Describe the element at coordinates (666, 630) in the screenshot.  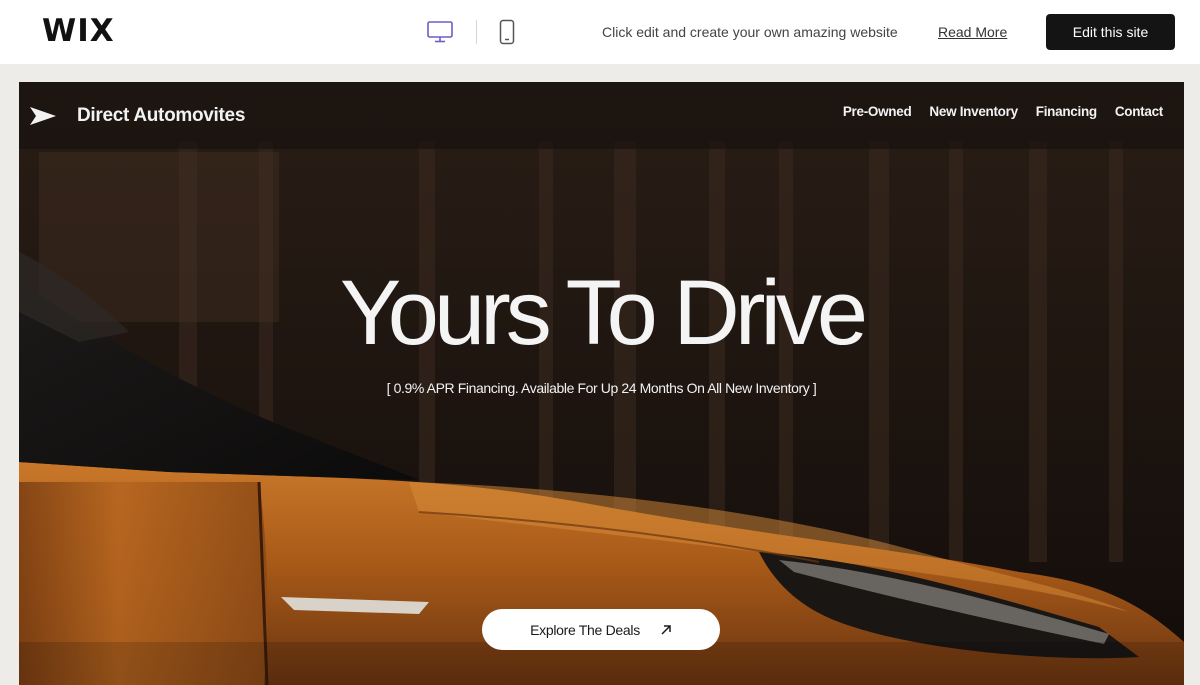
I see `arrow-up-right-icon` at that location.